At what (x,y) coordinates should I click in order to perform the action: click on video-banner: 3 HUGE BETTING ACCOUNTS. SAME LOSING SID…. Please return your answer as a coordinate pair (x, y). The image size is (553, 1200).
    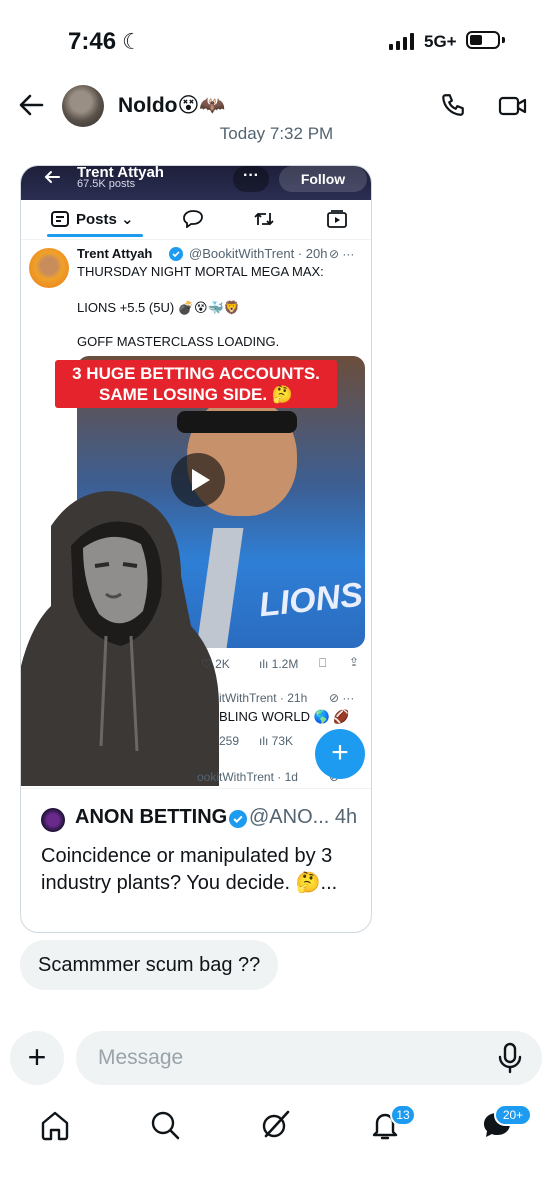
    Looking at the image, I should click on (196, 384).